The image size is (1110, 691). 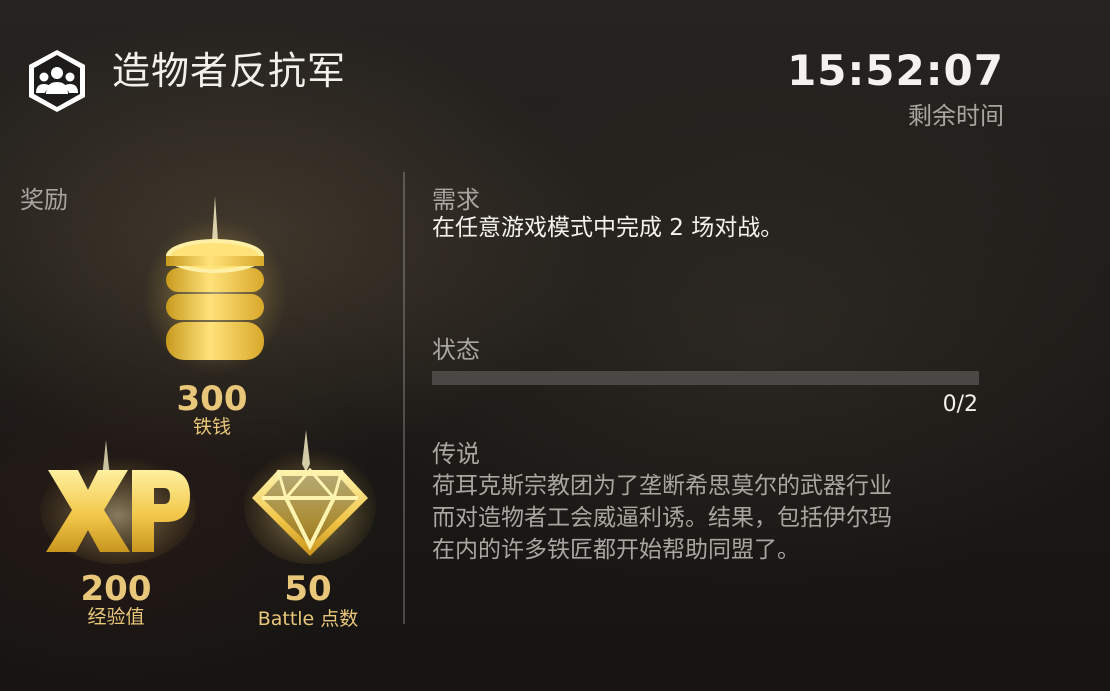 I want to click on column-divider, so click(x=404, y=398).